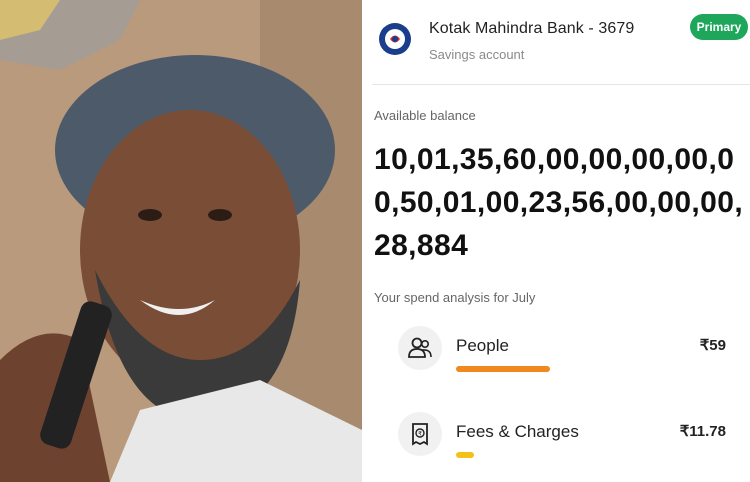  I want to click on spend-item-fees: ₹ Fees & Charges ₹11.78, so click(556, 442).